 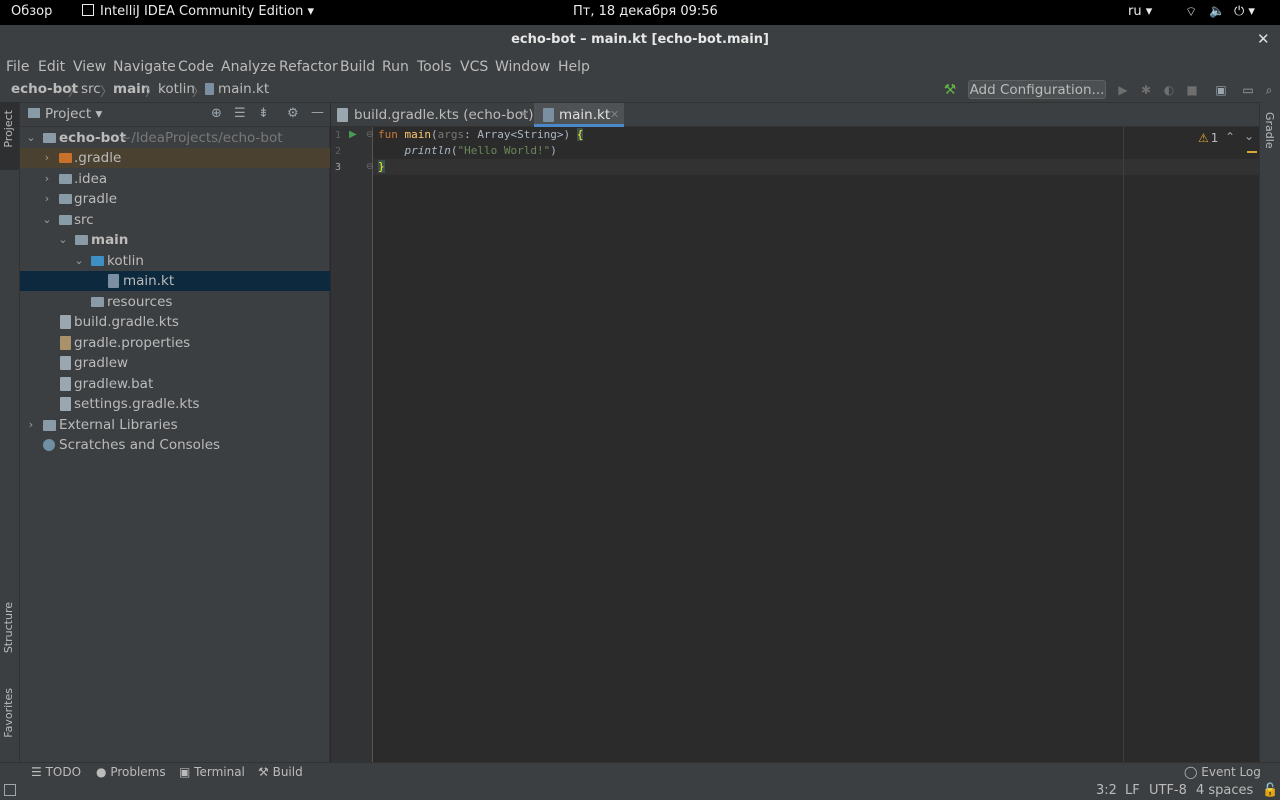 What do you see at coordinates (317, 112) in the screenshot?
I see `minimize-icon: —` at bounding box center [317, 112].